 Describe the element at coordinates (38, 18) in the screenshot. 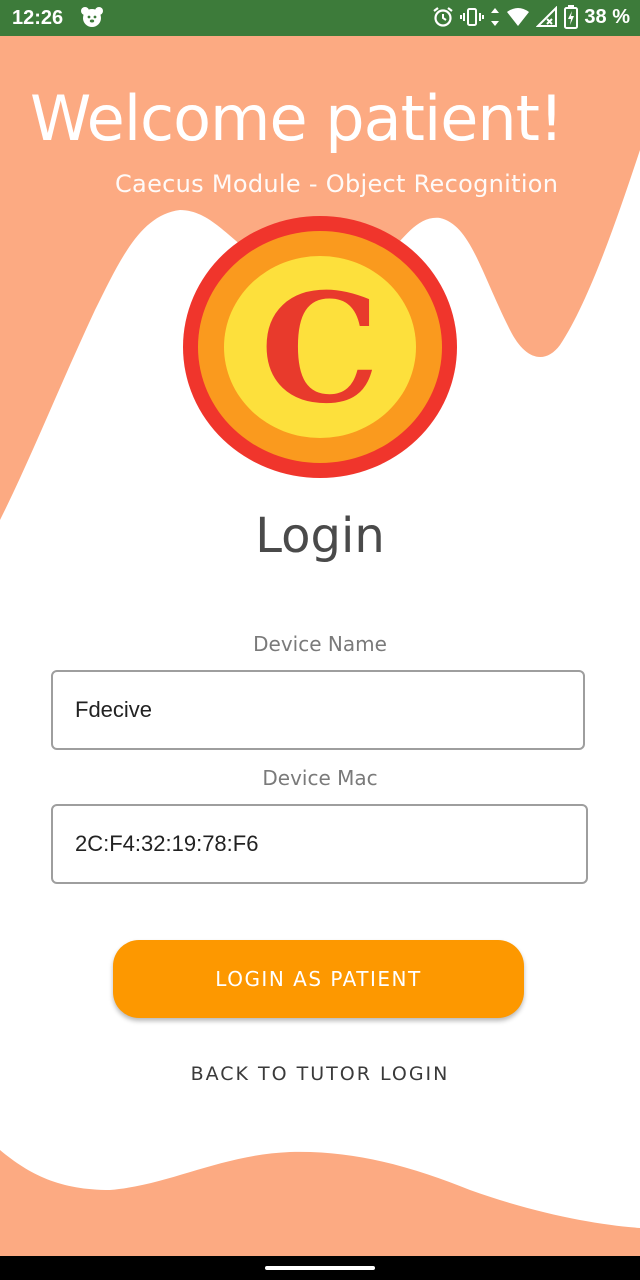

I see `status-time: 12:26` at that location.